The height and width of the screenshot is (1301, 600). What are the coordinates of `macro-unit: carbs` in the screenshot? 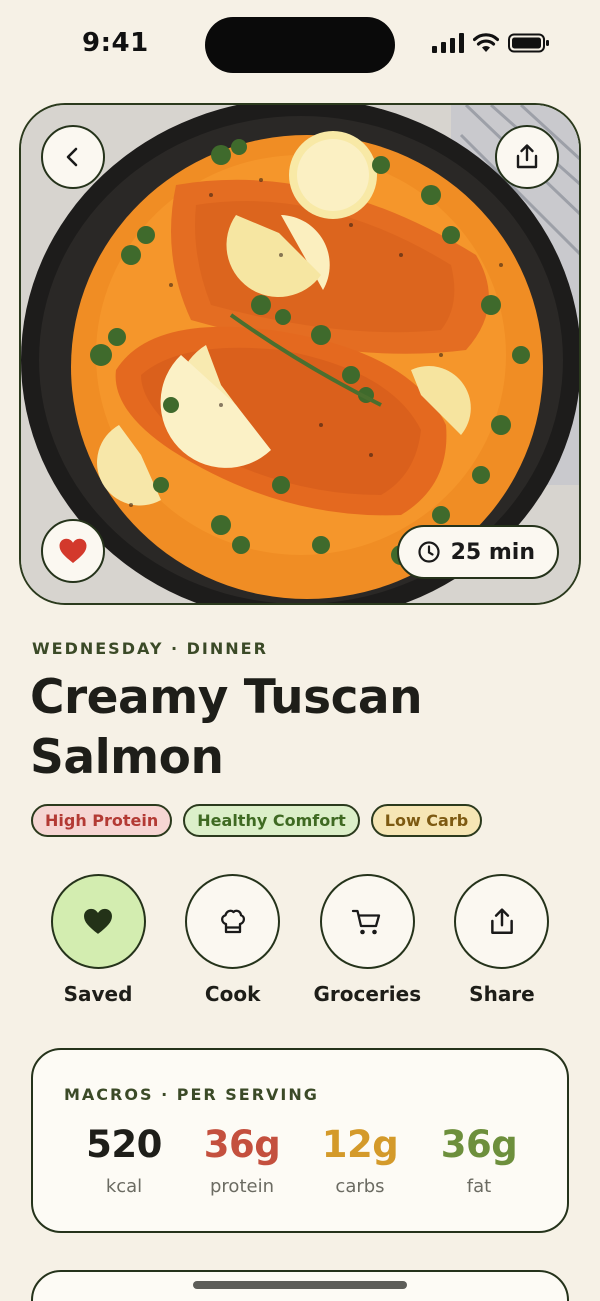 It's located at (360, 1186).